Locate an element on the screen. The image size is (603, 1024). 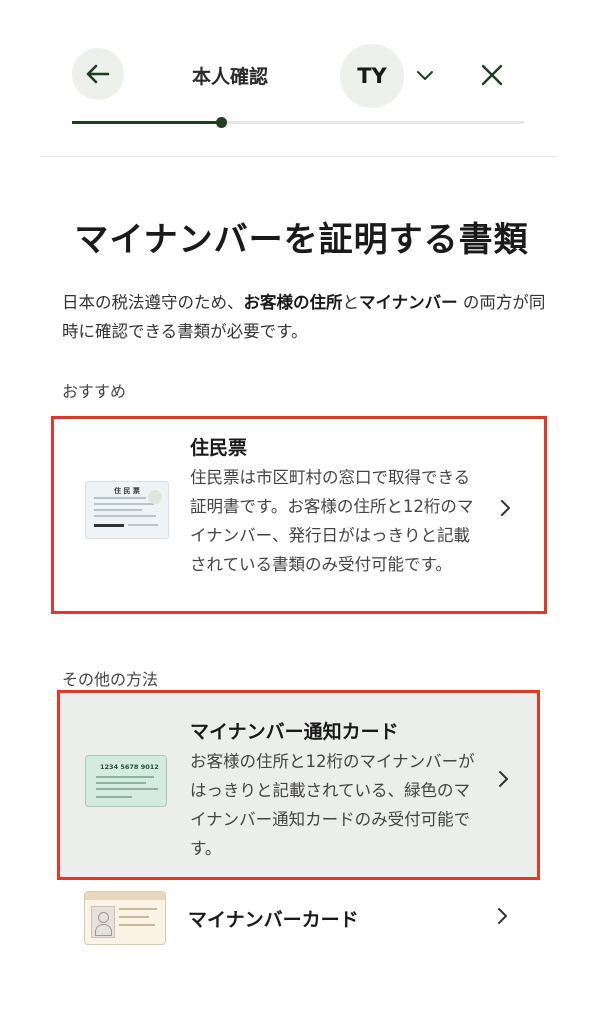
option-mynumber-card: マイナンバーカード is located at coordinates (297, 917).